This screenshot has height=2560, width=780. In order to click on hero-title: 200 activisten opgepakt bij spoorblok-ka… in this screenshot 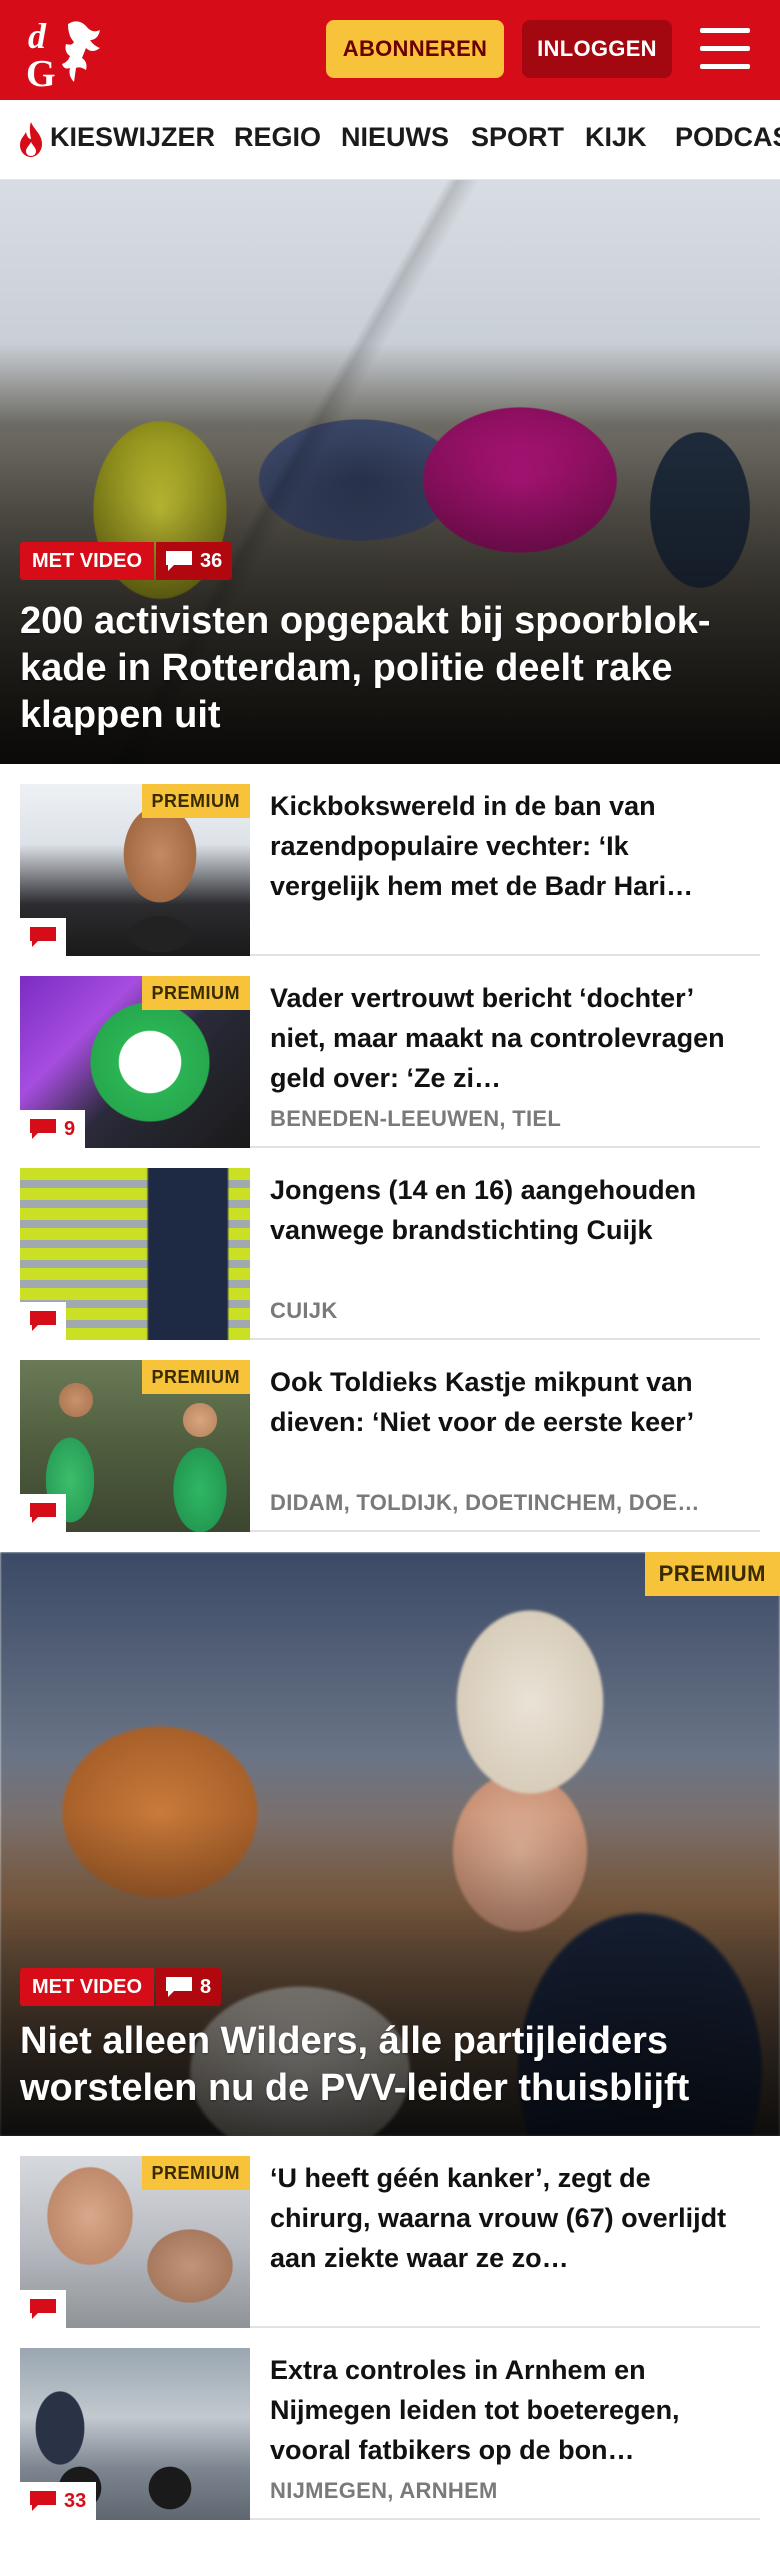, I will do `click(390, 668)`.